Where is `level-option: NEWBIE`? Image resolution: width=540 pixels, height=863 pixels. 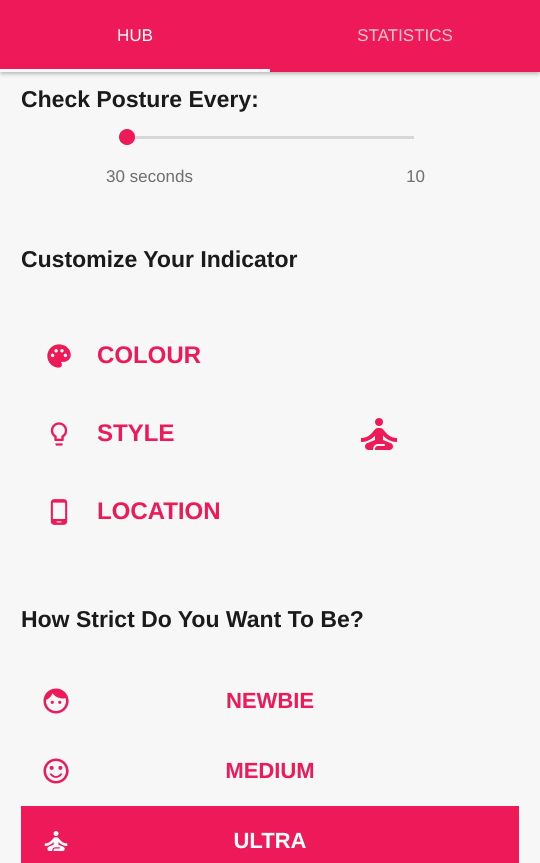
level-option: NEWBIE is located at coordinates (270, 701).